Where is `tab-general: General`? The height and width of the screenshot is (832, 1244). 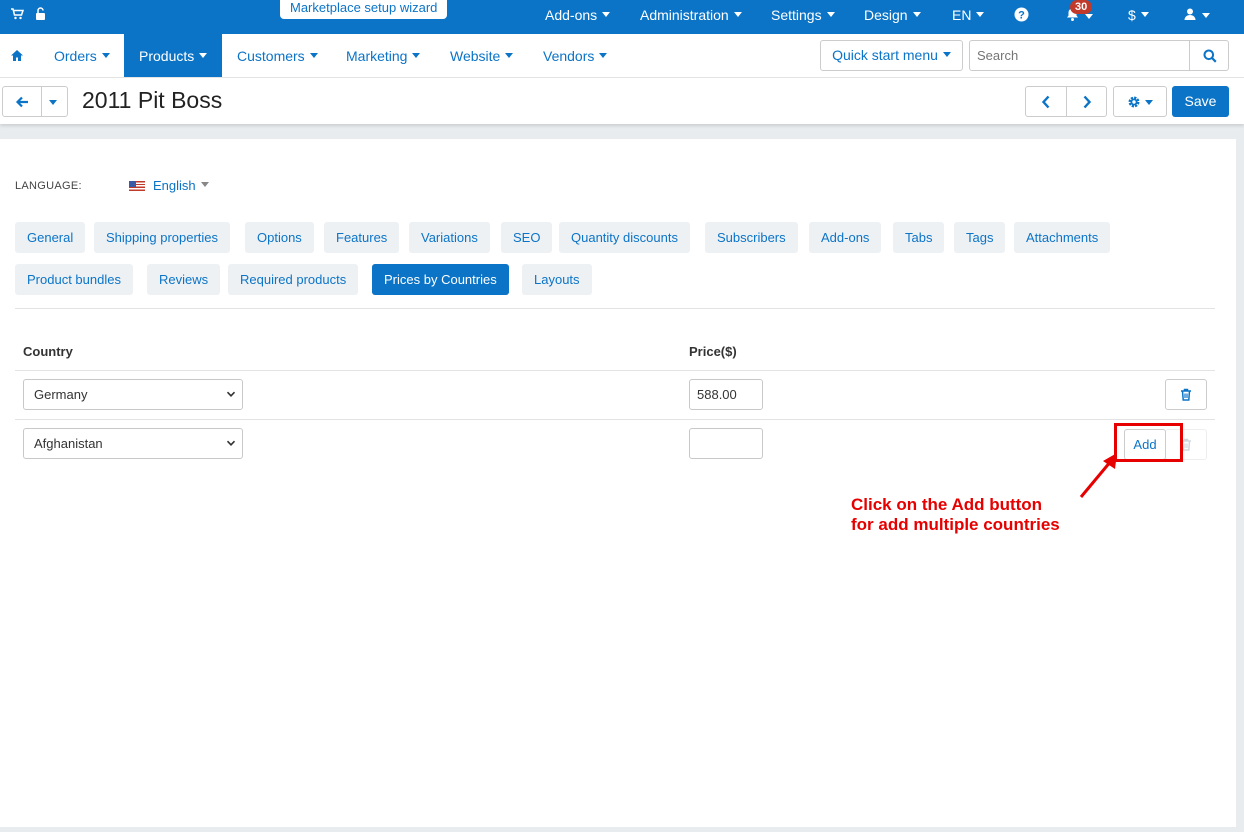
tab-general: General is located at coordinates (50, 237).